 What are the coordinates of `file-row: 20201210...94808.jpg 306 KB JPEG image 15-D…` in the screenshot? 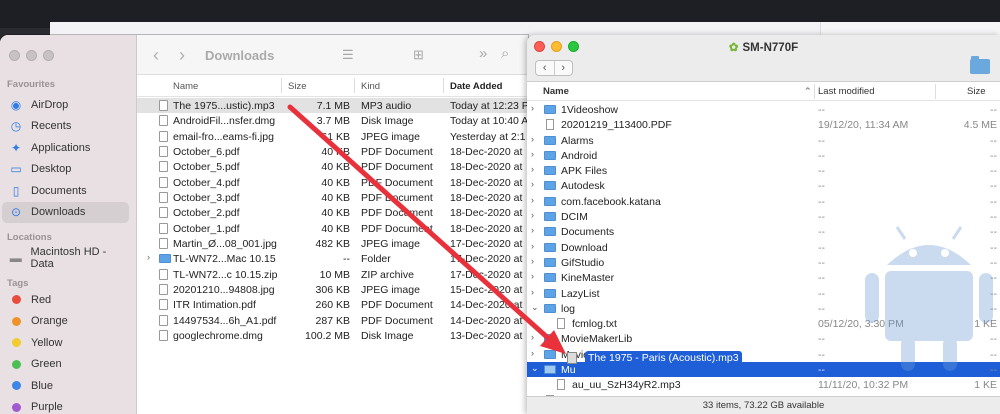 It's located at (332, 289).